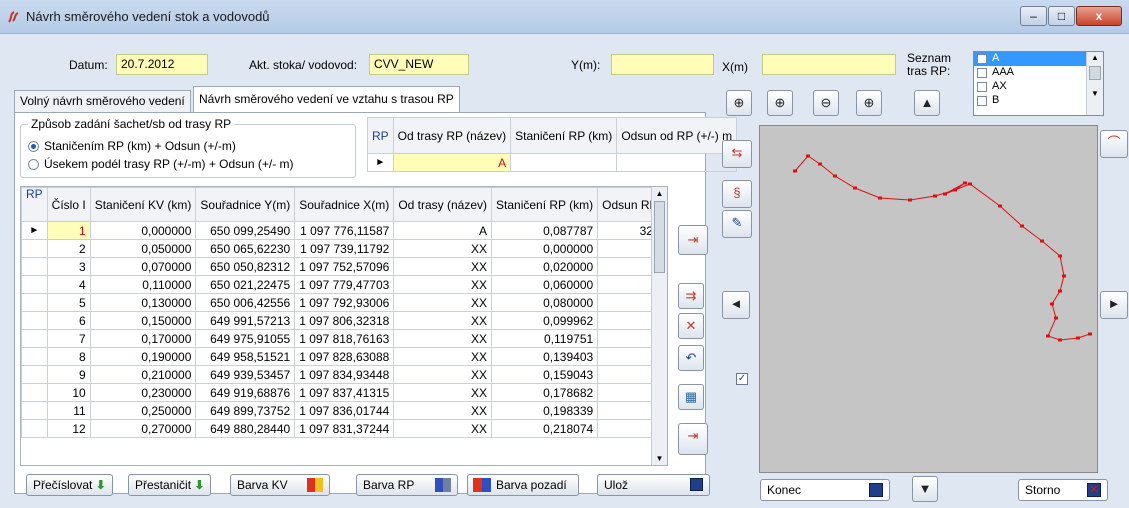 Image resolution: width=1129 pixels, height=508 pixels. What do you see at coordinates (68, 392) in the screenshot?
I see `number-cell: 10` at bounding box center [68, 392].